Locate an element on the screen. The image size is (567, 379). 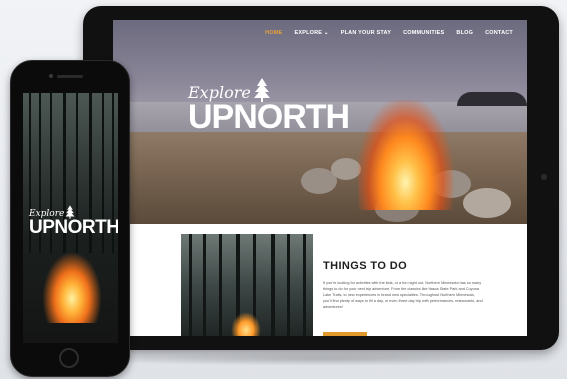
logo-brand-text: UPNORTH is located at coordinates (269, 117).